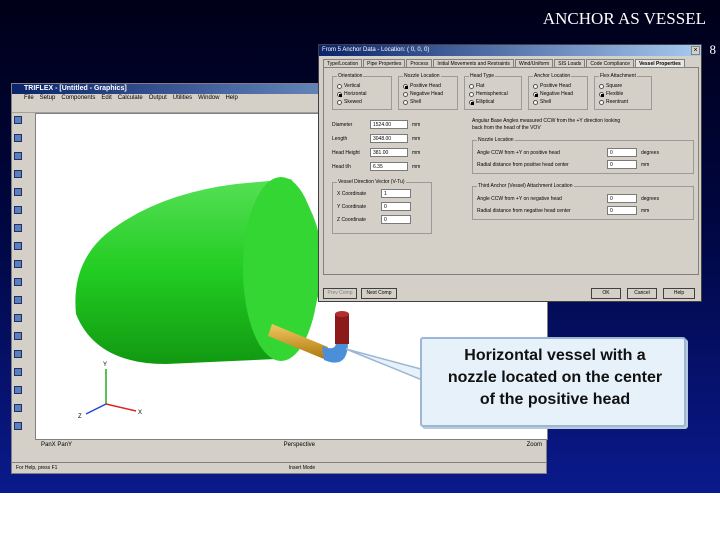 This screenshot has width=720, height=540. I want to click on callout-line-3: of the positive head, so click(555, 399).